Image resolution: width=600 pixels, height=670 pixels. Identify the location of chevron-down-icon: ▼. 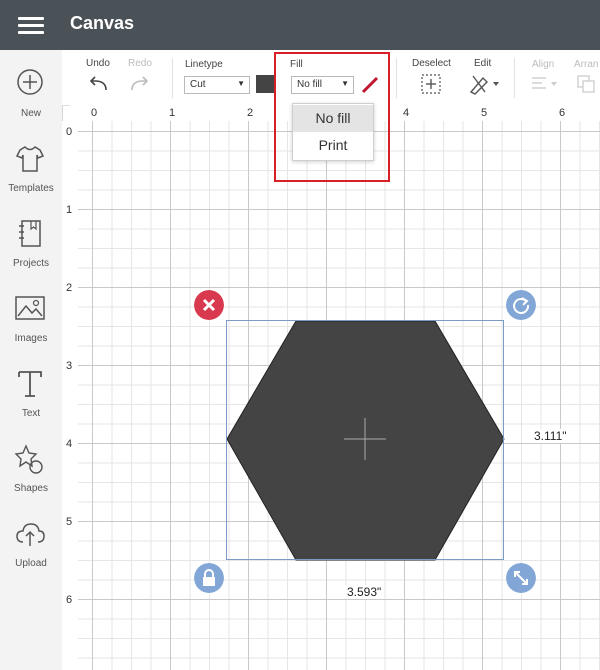
(241, 83).